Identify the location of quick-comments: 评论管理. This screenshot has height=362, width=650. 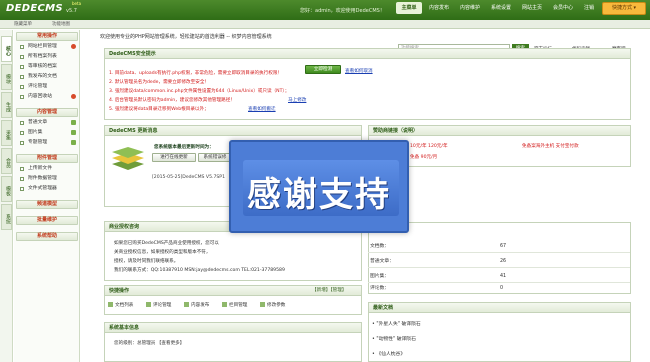
(158, 305).